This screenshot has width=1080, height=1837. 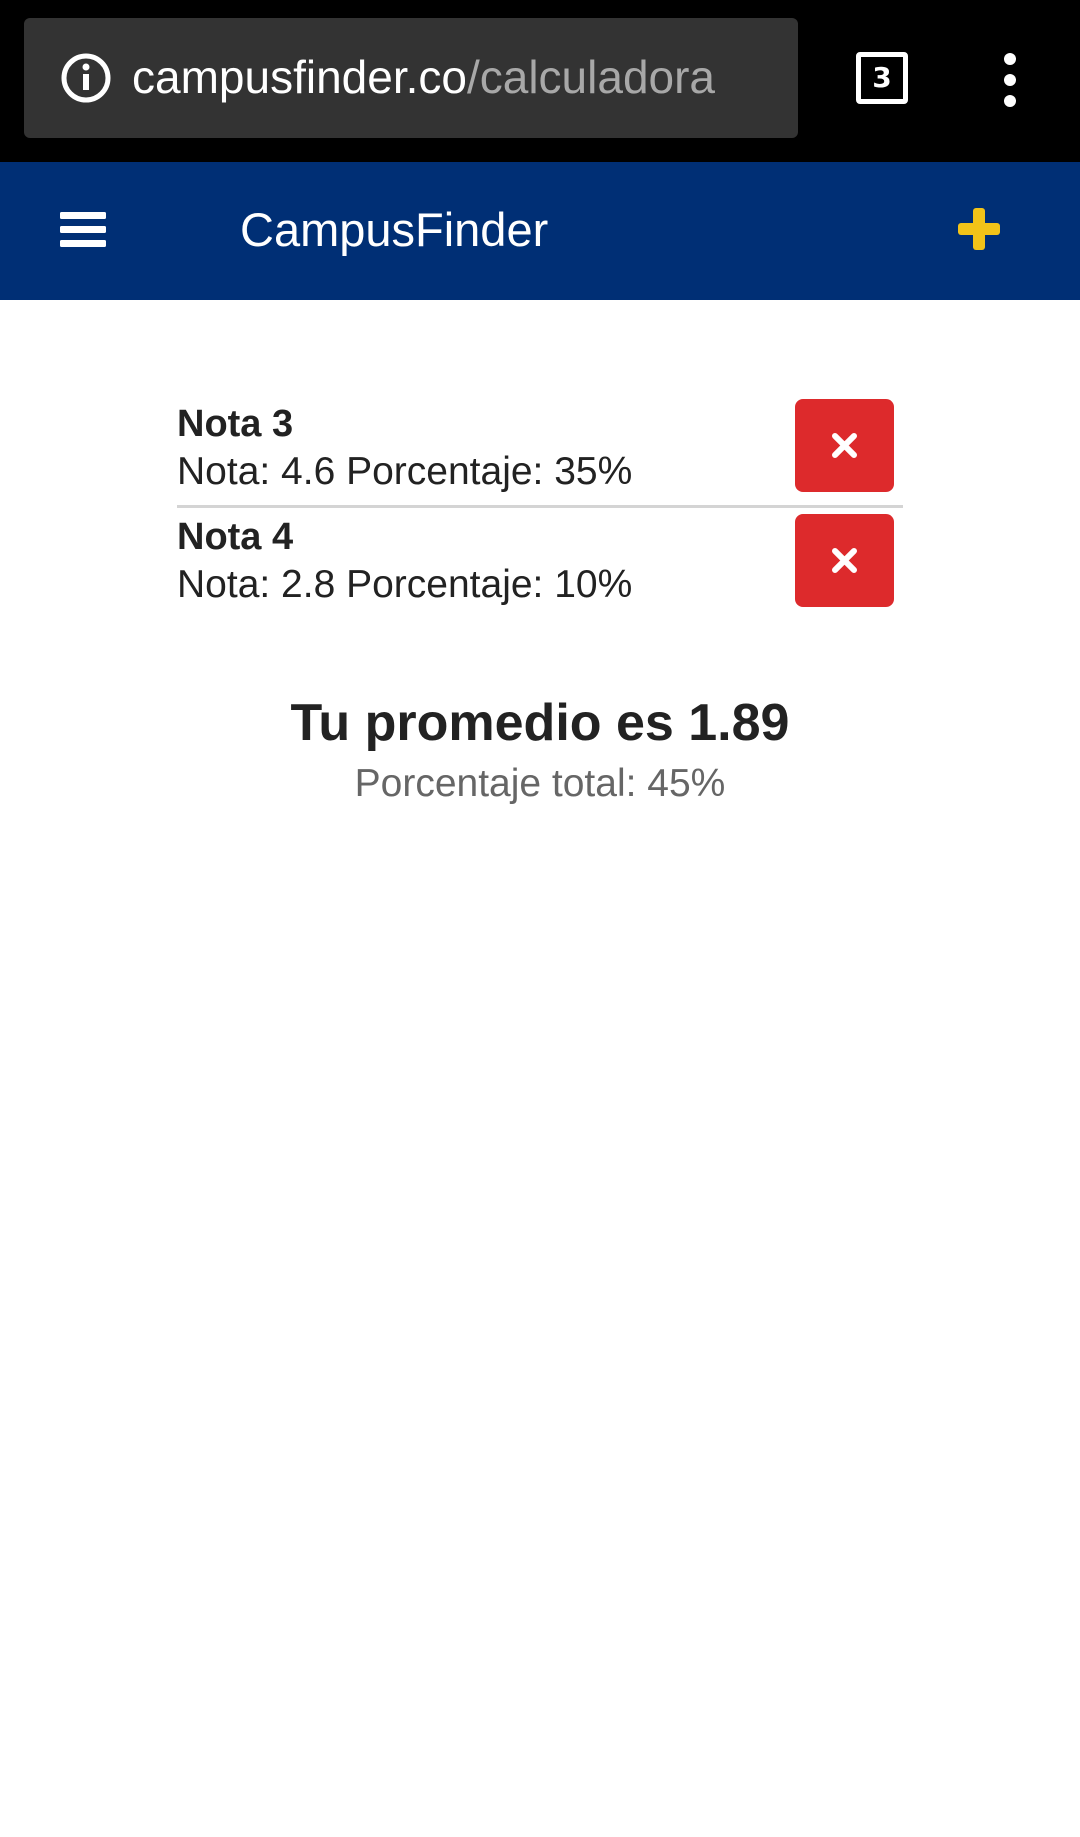 What do you see at coordinates (235, 424) in the screenshot?
I see `grade-title: Nota 3` at bounding box center [235, 424].